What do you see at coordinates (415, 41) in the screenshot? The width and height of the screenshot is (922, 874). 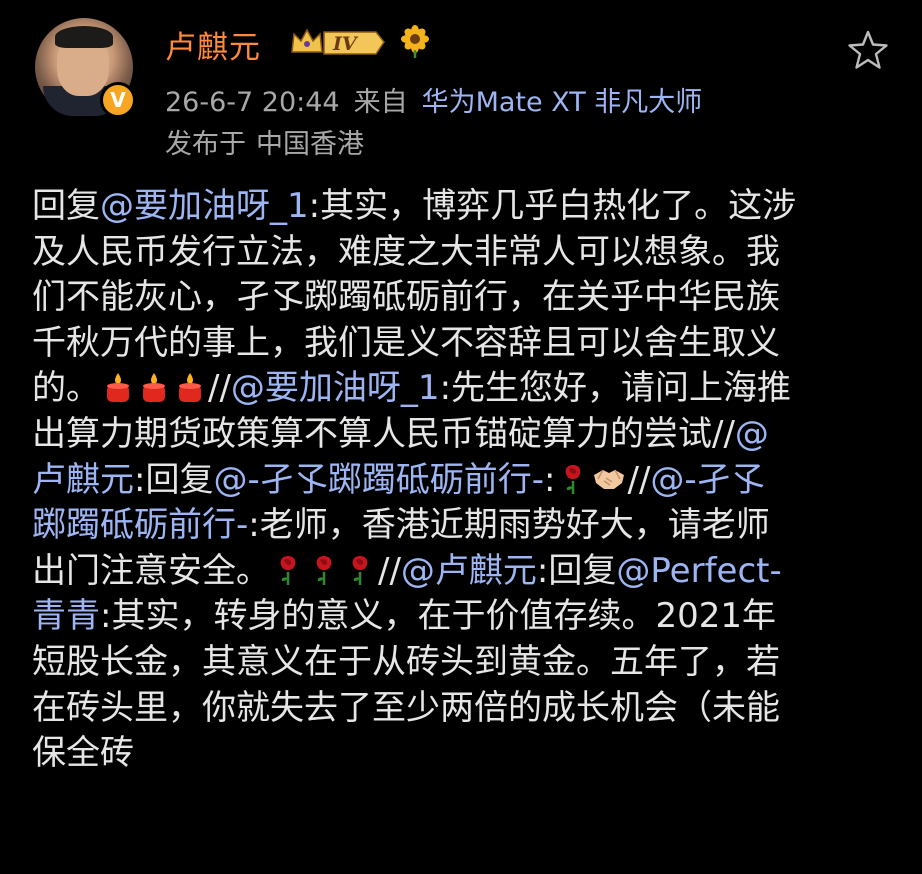 I see `sunflower-icon` at bounding box center [415, 41].